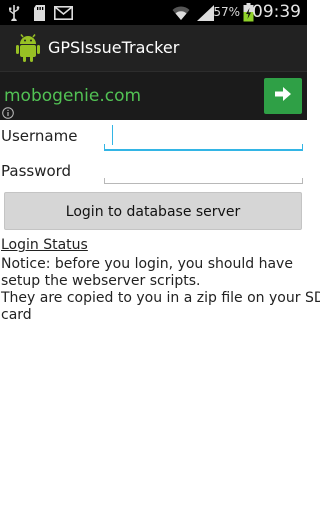 The height and width of the screenshot is (512, 320). I want to click on wifi-icon, so click(181, 12).